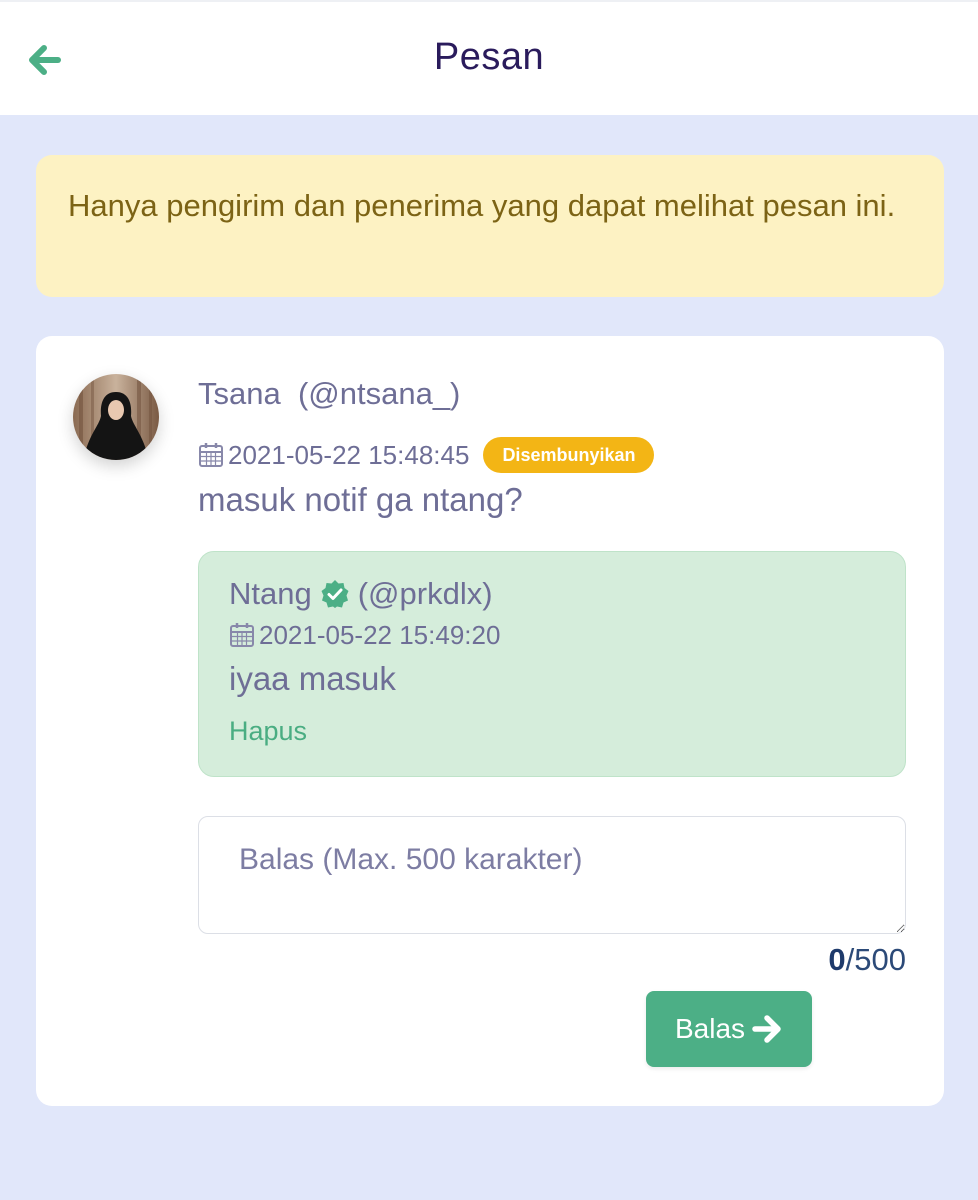 The width and height of the screenshot is (978, 1200). What do you see at coordinates (552, 875) in the screenshot?
I see `reply-input` at bounding box center [552, 875].